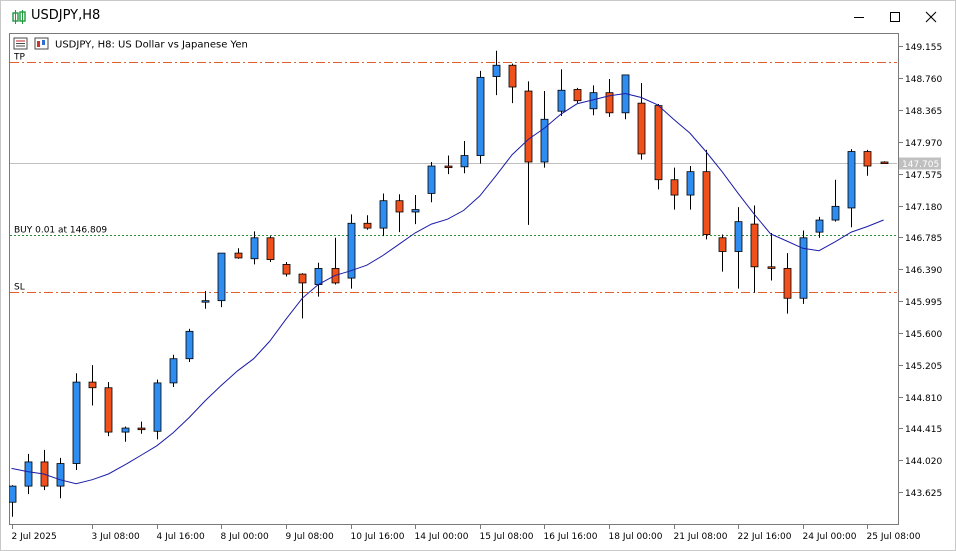 This screenshot has width=956, height=551. I want to click on x-tick-label: 3 Jul 08:00, so click(116, 537).